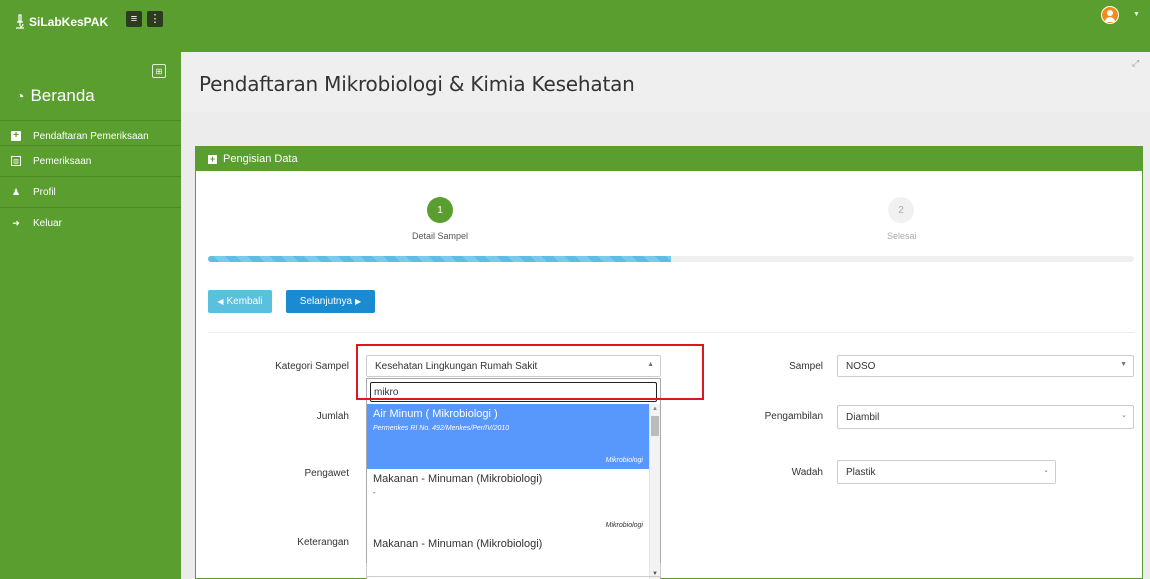  I want to click on sidebar-home-link: ◔ Beranda, so click(55, 96).